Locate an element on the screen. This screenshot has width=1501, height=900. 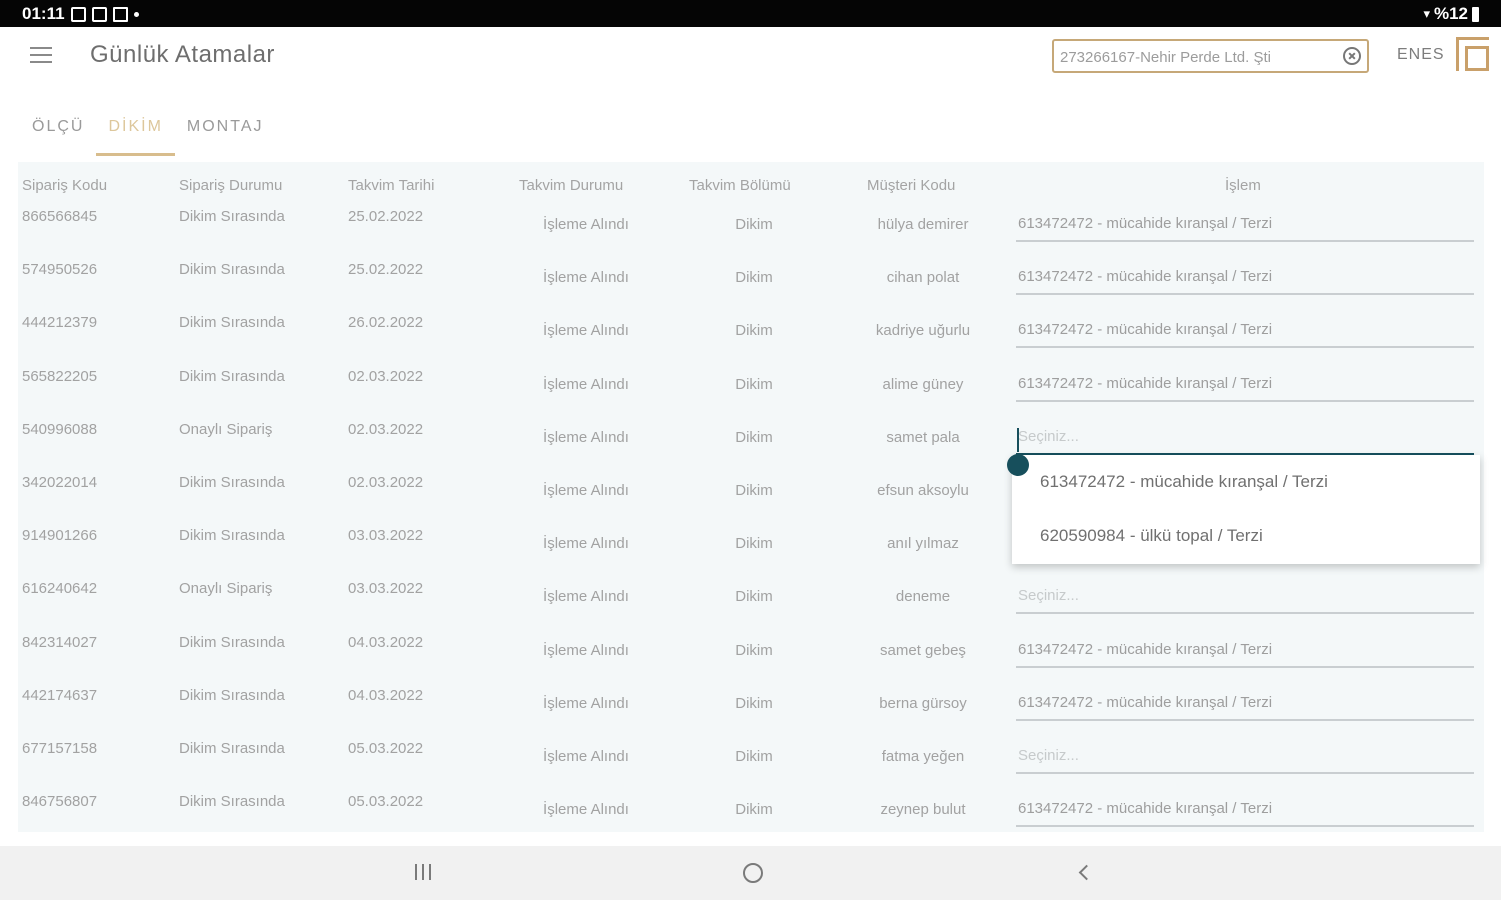
wifi-icon: ▾ is located at coordinates (1426, 13).